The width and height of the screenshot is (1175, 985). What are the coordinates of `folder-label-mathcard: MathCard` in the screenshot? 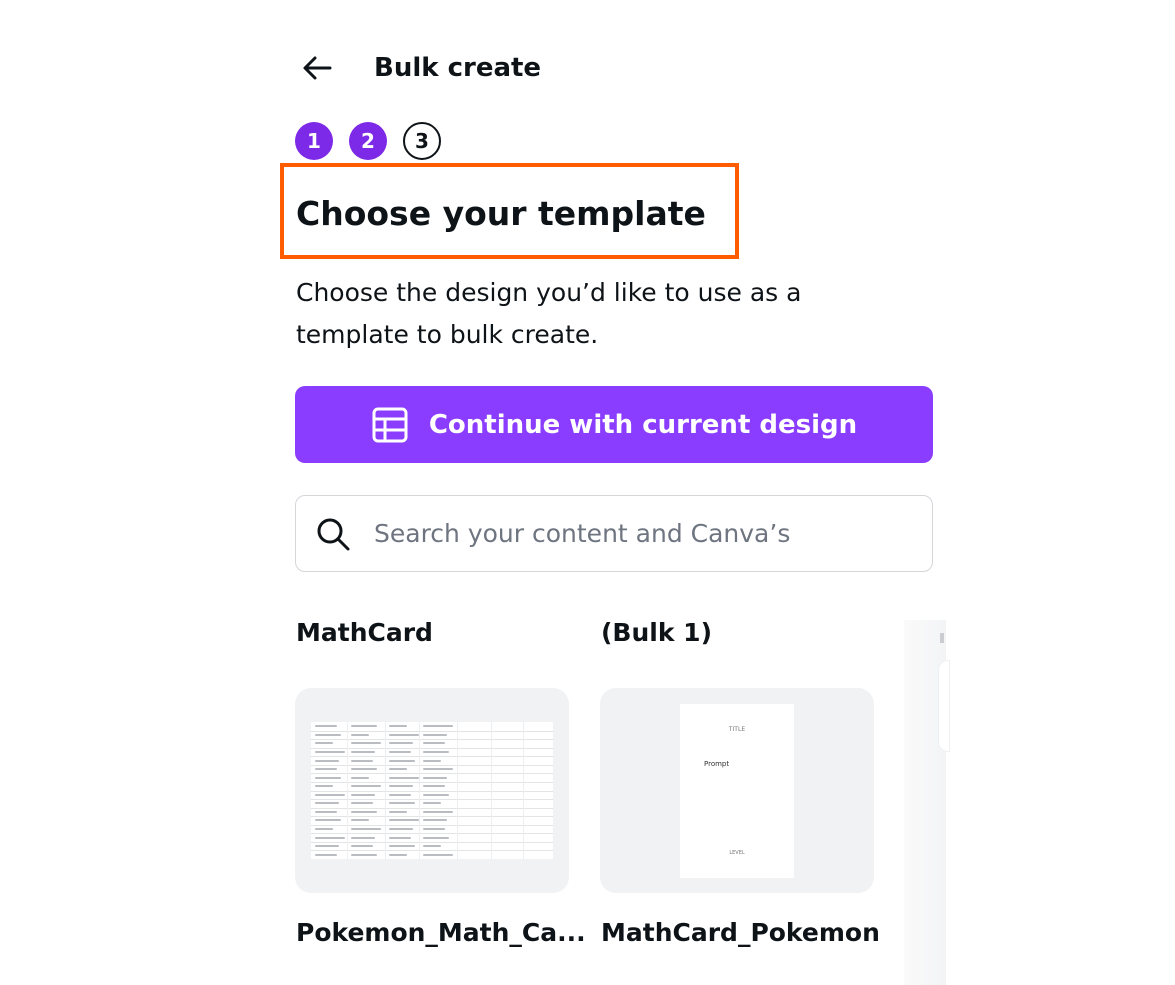 It's located at (364, 633).